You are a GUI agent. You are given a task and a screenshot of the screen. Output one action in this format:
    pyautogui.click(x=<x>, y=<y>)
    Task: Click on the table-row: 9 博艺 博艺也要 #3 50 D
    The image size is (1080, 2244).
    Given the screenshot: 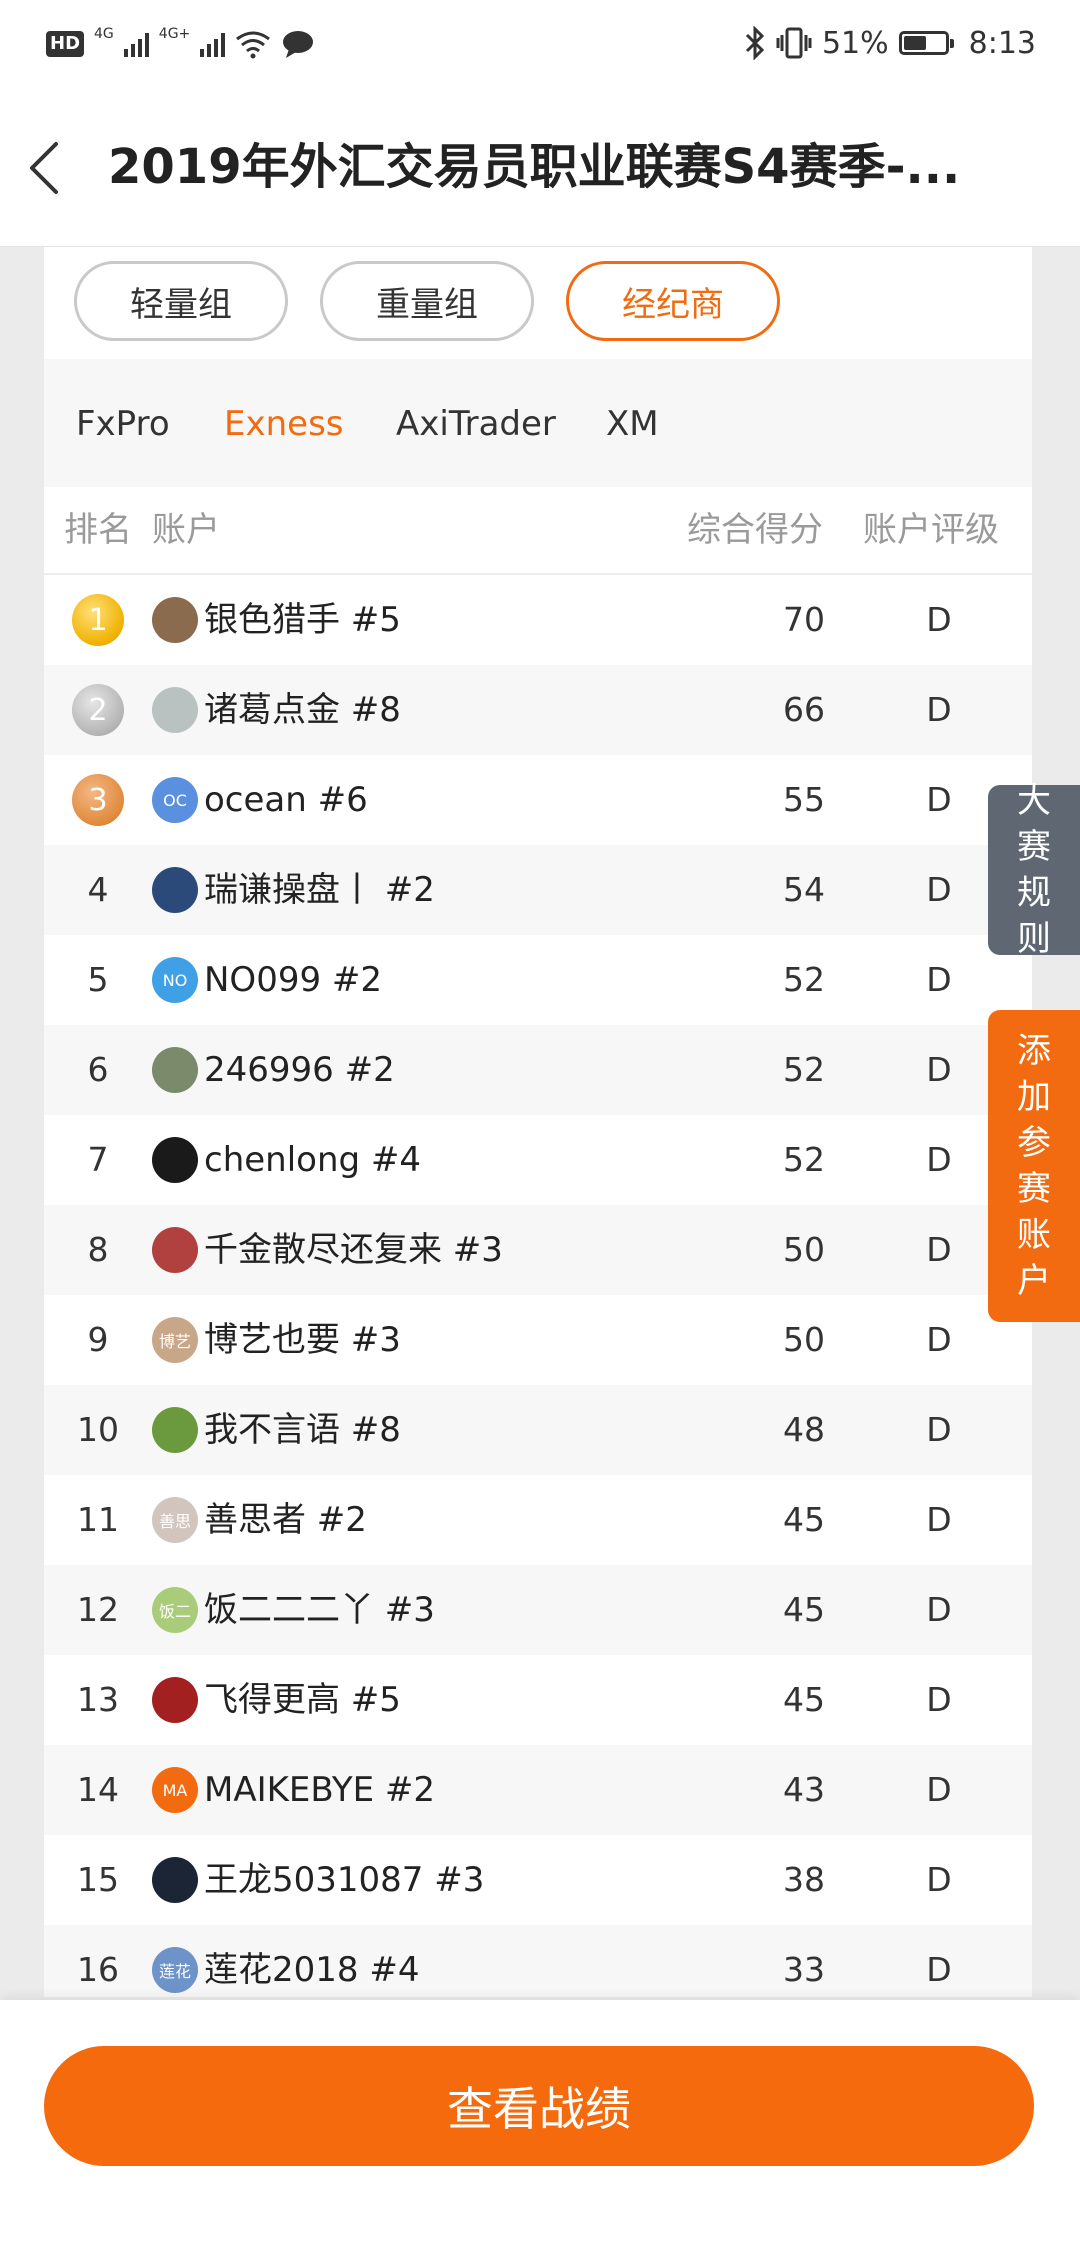 What is the action you would take?
    pyautogui.click(x=538, y=1340)
    